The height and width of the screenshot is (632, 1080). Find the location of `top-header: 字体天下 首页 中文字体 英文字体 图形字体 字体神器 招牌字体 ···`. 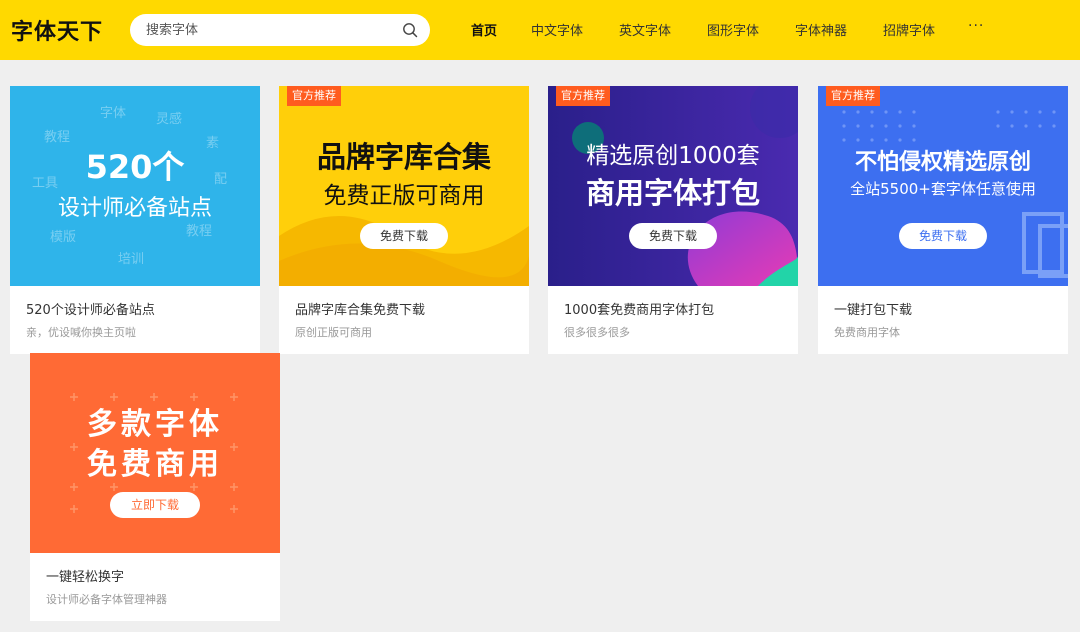

top-header: 字体天下 首页 中文字体 英文字体 图形字体 字体神器 招牌字体 ··· is located at coordinates (540, 30).